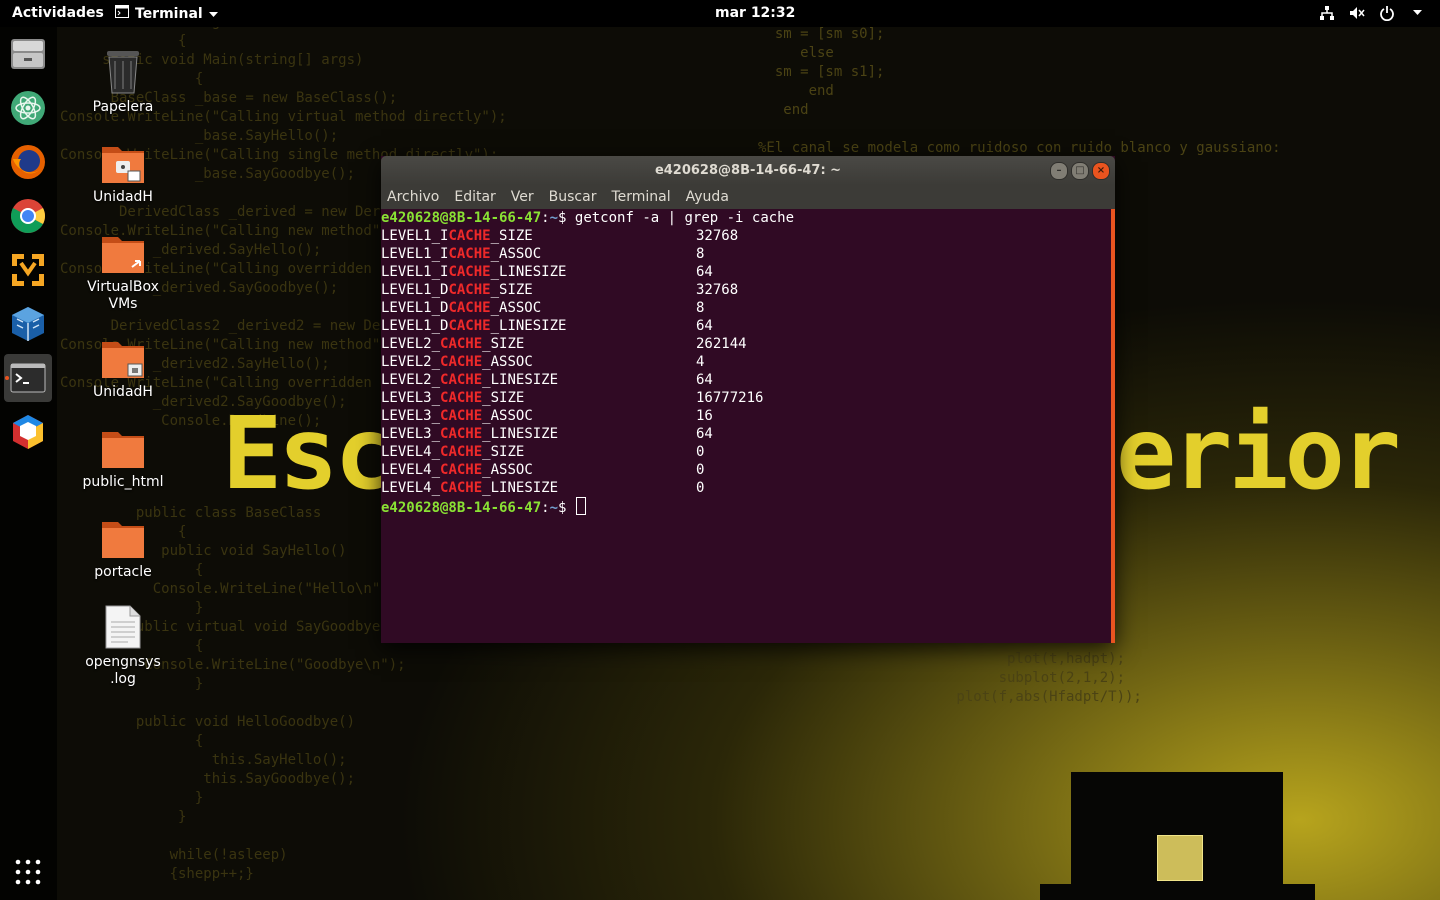 The height and width of the screenshot is (900, 1440). Describe the element at coordinates (413, 197) in the screenshot. I see `menu-archivo: Archivo` at that location.